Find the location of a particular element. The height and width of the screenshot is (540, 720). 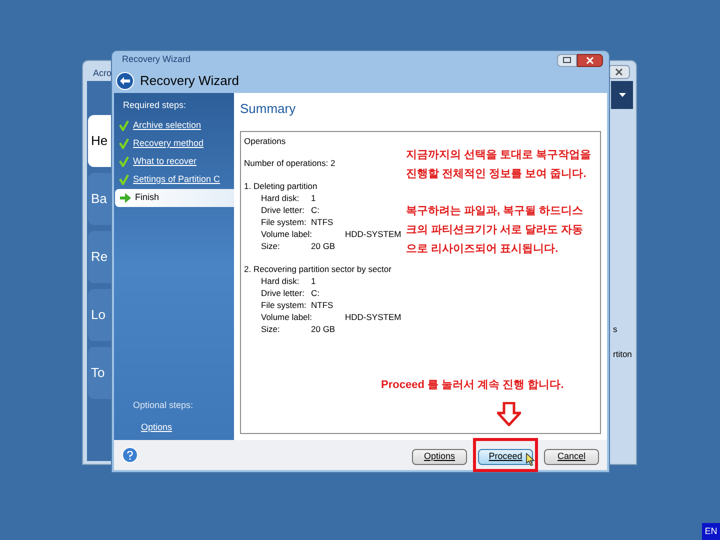

annotation-text: 복구하려는 파일과, 복구될 하드디스크의 파티션크기가 서로 달라도 자동으로 리사이즈되어 표시됩니다. is located at coordinates (495, 230).